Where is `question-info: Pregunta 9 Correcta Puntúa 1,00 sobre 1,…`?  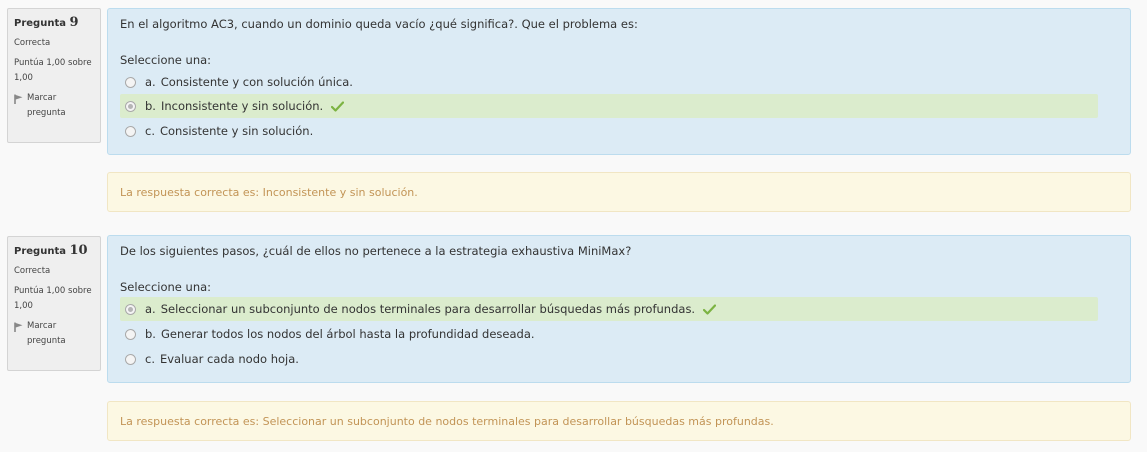
question-info: Pregunta 9 Correcta Puntúa 1,00 sobre 1,… is located at coordinates (54, 75).